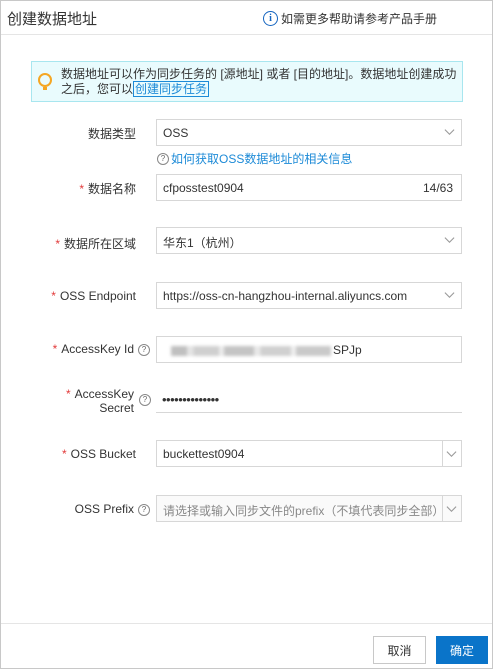 This screenshot has width=493, height=669. I want to click on endpoint-label-text: OSS Endpoint, so click(97, 296).